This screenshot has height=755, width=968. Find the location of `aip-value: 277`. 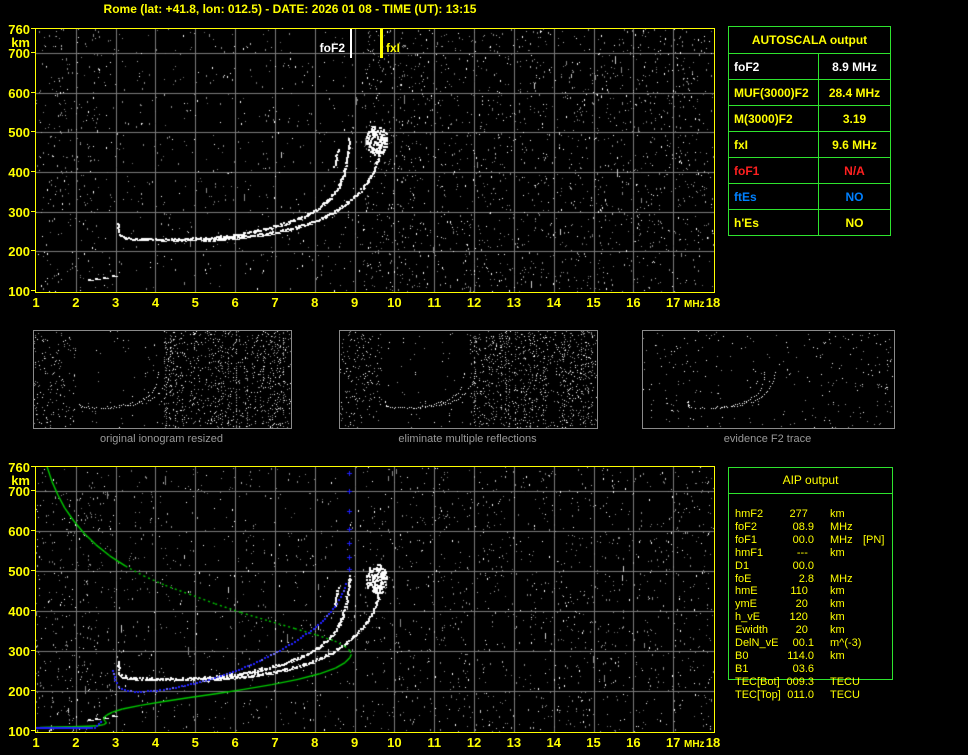

aip-value: 277 is located at coordinates (801, 514).